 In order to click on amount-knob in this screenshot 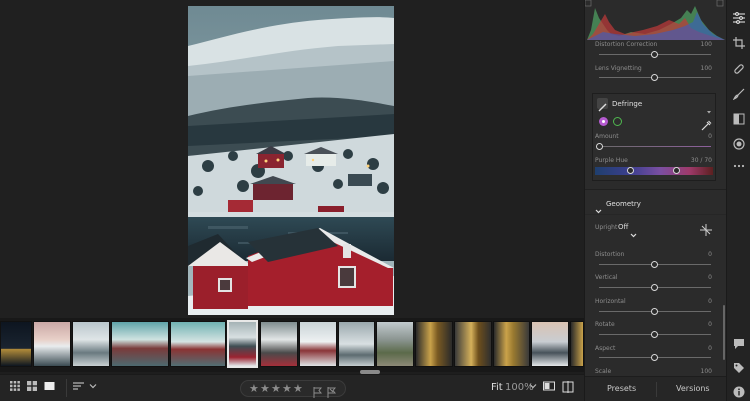, I will do `click(599, 146)`.